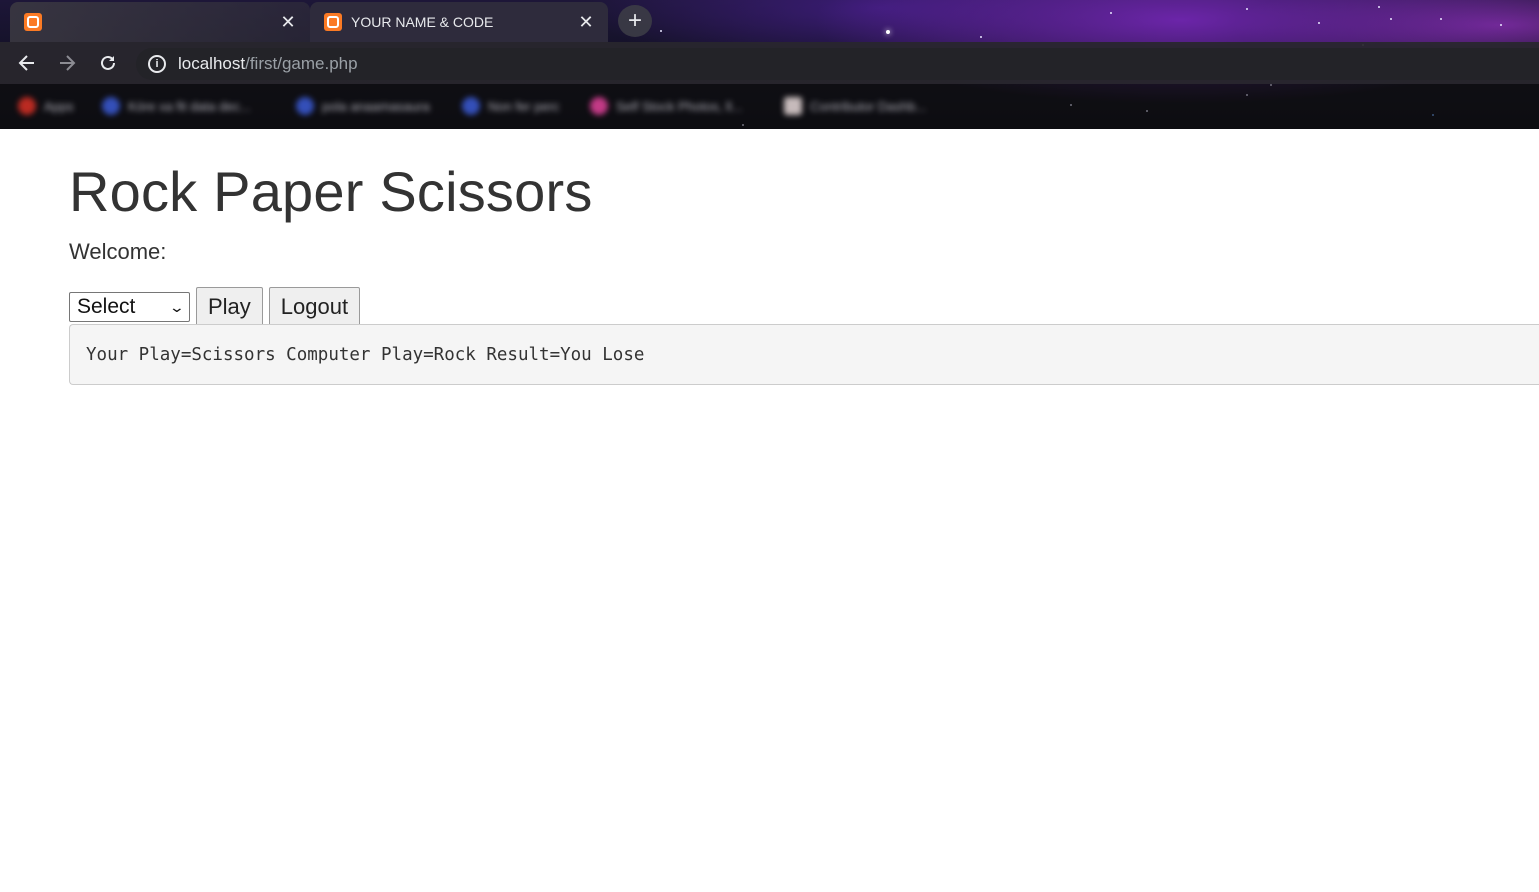 This screenshot has height=892, width=1539. Describe the element at coordinates (268, 63) in the screenshot. I see `url-text: localhost/first/game.php` at that location.